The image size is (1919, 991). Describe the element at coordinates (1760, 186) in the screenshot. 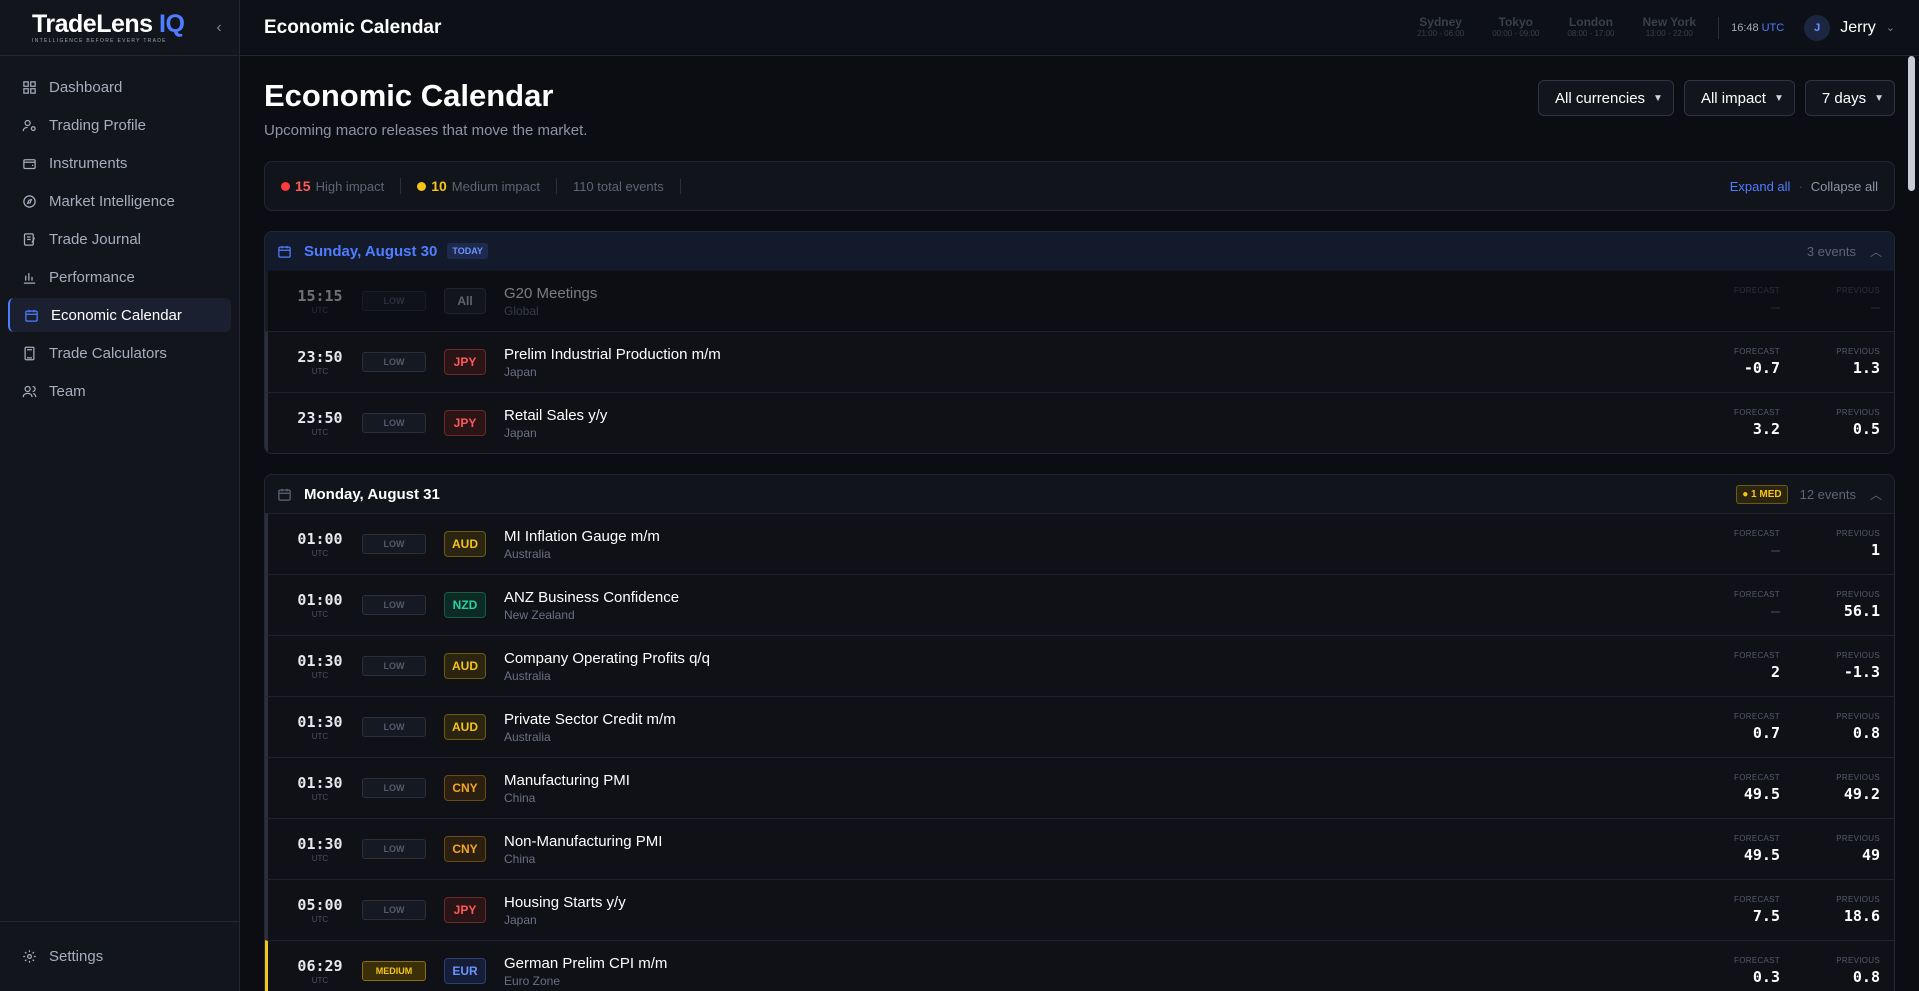

I see `expand-all-link: Expand all` at that location.